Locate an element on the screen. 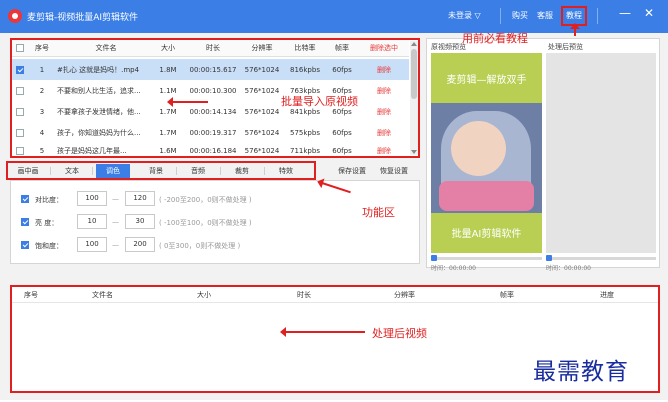 Image resolution: width=668 pixels, height=402 pixels. contrast-checkbox is located at coordinates (25, 199).